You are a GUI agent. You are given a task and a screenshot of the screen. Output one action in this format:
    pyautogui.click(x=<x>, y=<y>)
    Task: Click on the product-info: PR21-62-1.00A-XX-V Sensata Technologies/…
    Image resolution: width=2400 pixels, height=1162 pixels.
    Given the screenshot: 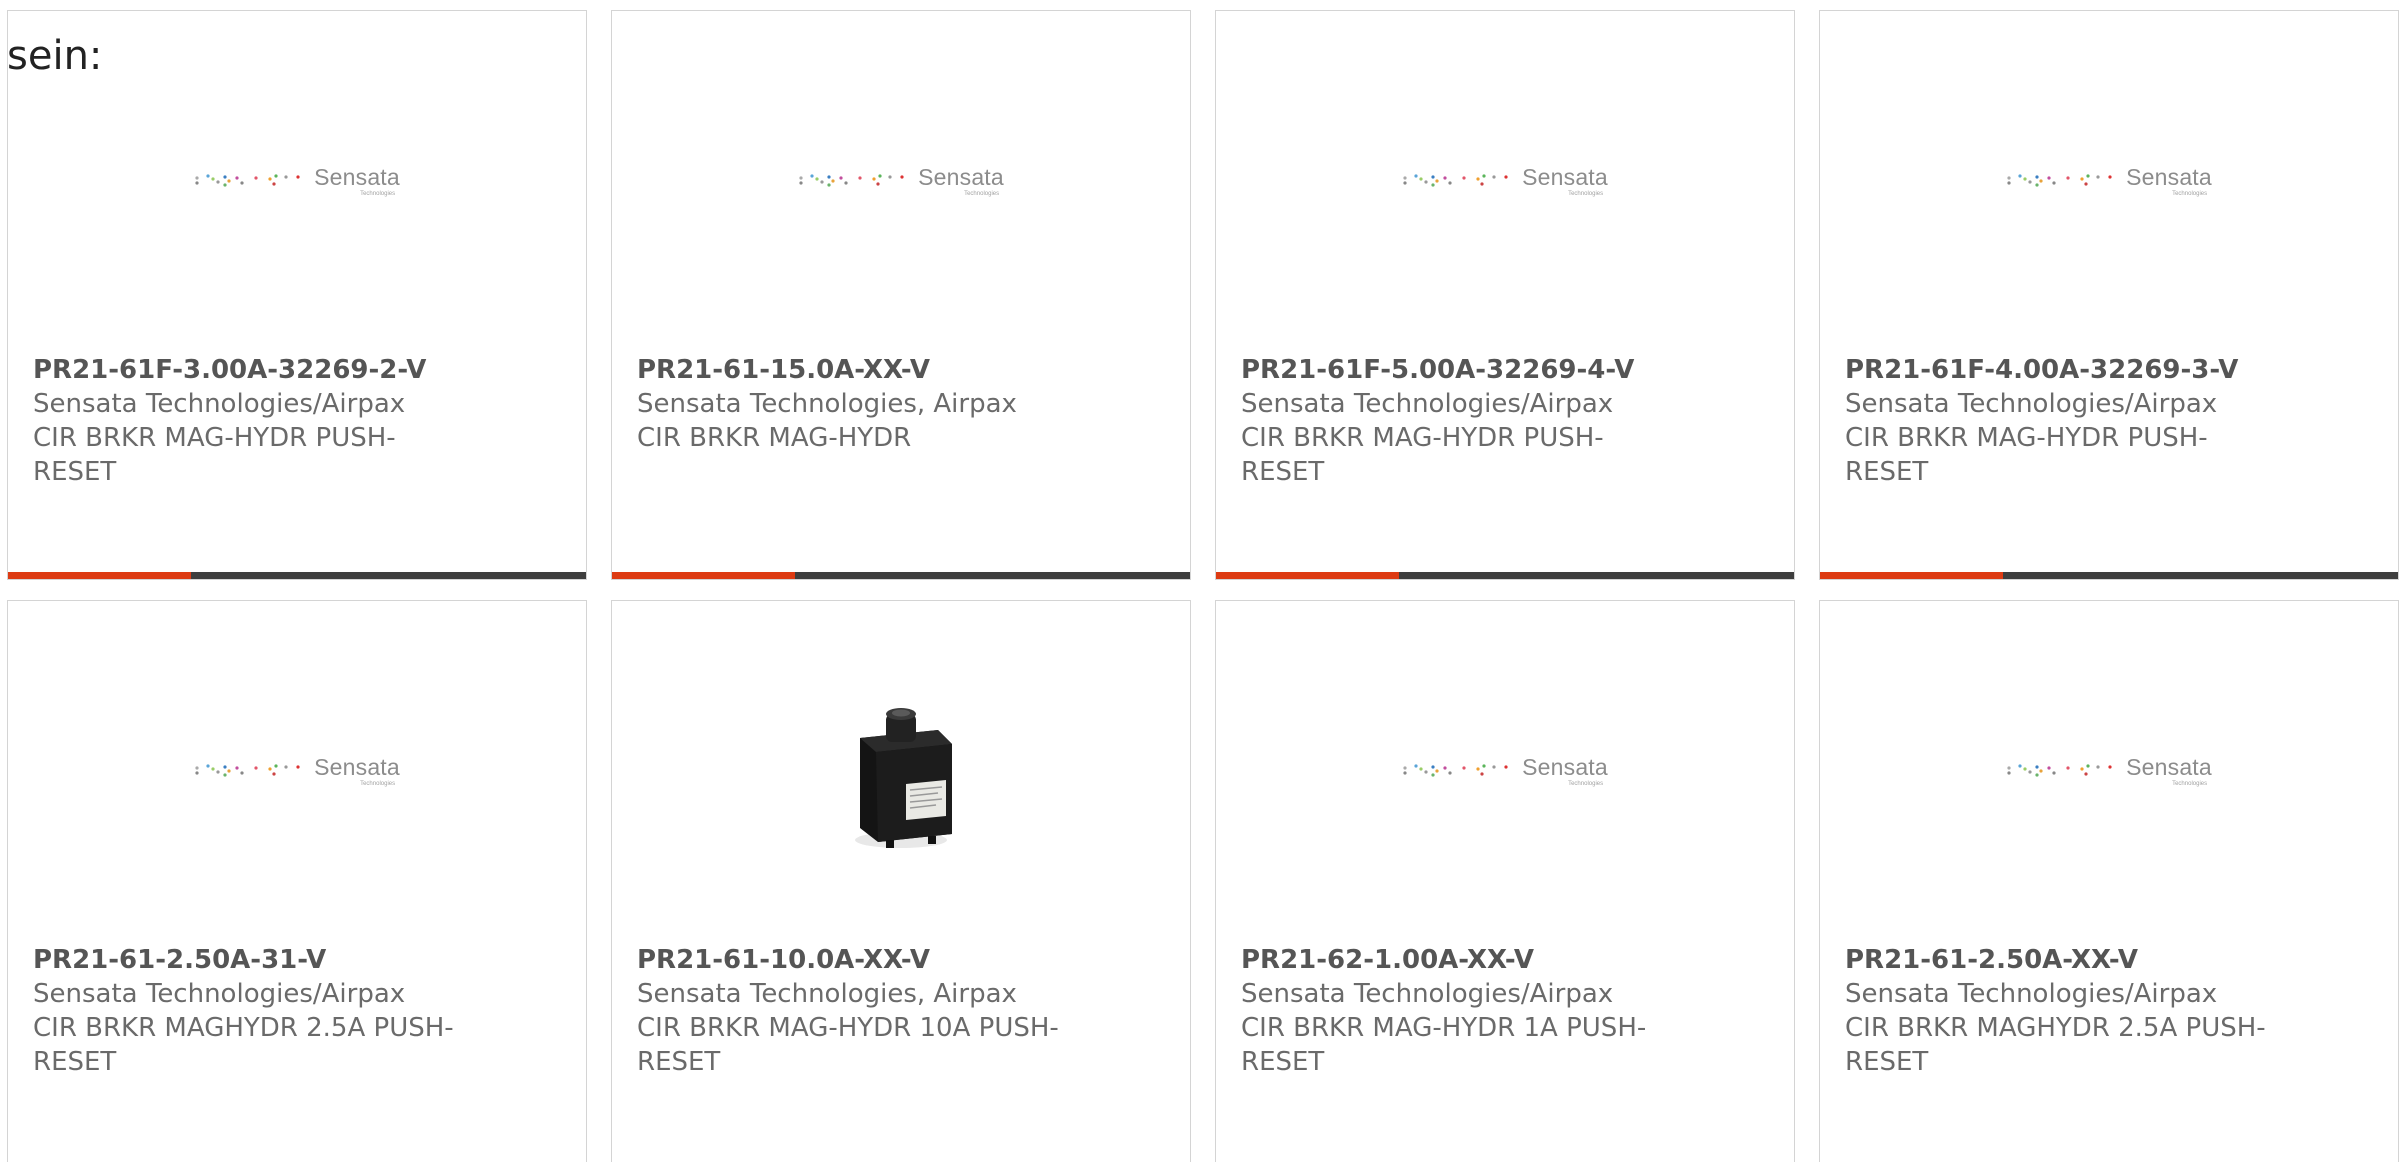 What is the action you would take?
    pyautogui.click(x=1461, y=1011)
    